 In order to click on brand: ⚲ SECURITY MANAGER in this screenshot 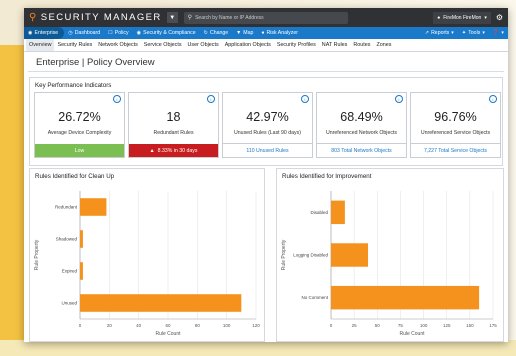, I will do `click(95, 17)`.